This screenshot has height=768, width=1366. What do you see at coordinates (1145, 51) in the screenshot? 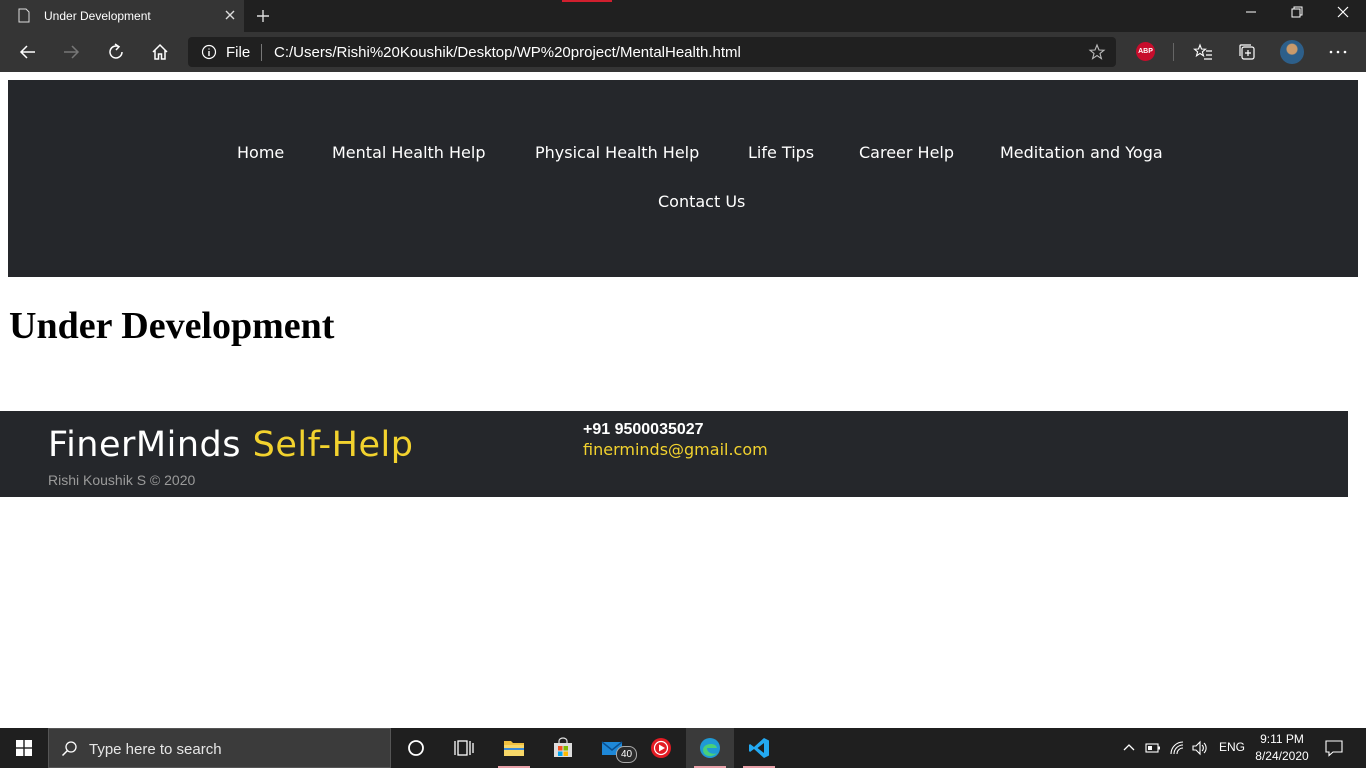
I see `adblock-extension-icon: ABP` at bounding box center [1145, 51].